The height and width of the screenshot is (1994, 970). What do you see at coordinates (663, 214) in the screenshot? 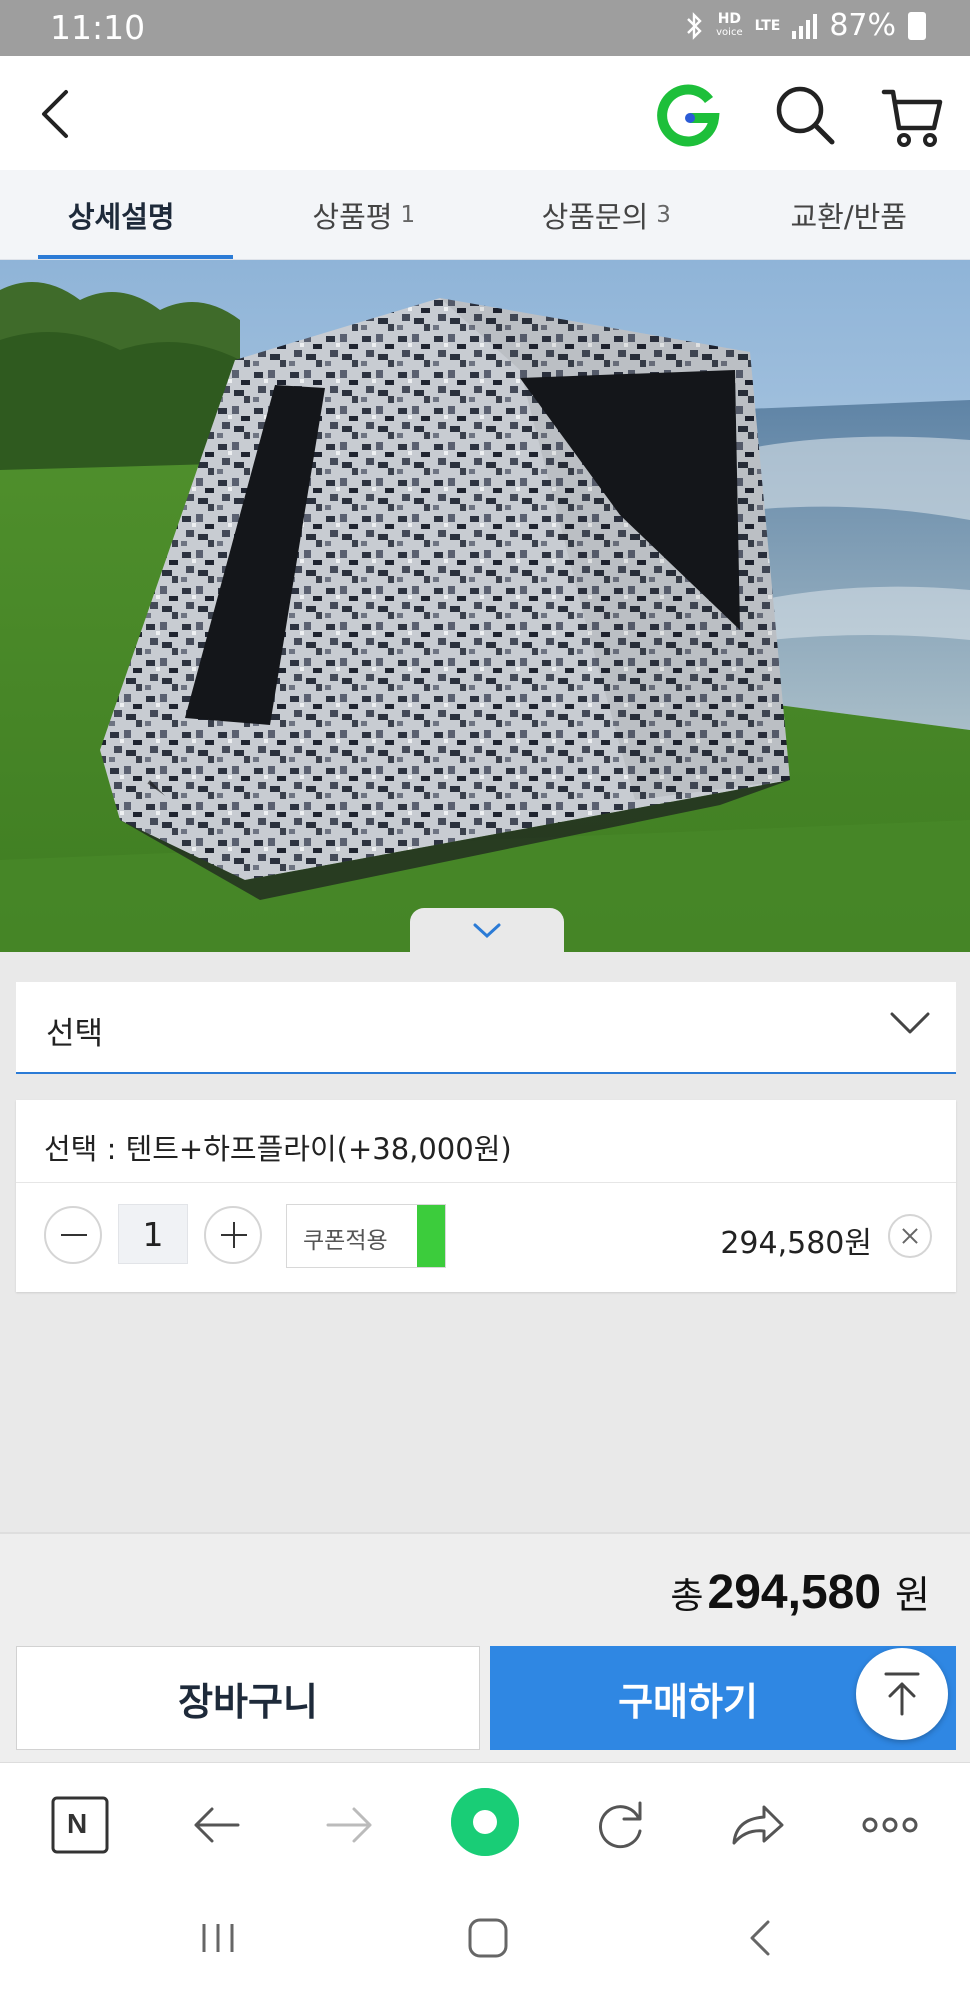
I see `question-count: 3` at bounding box center [663, 214].